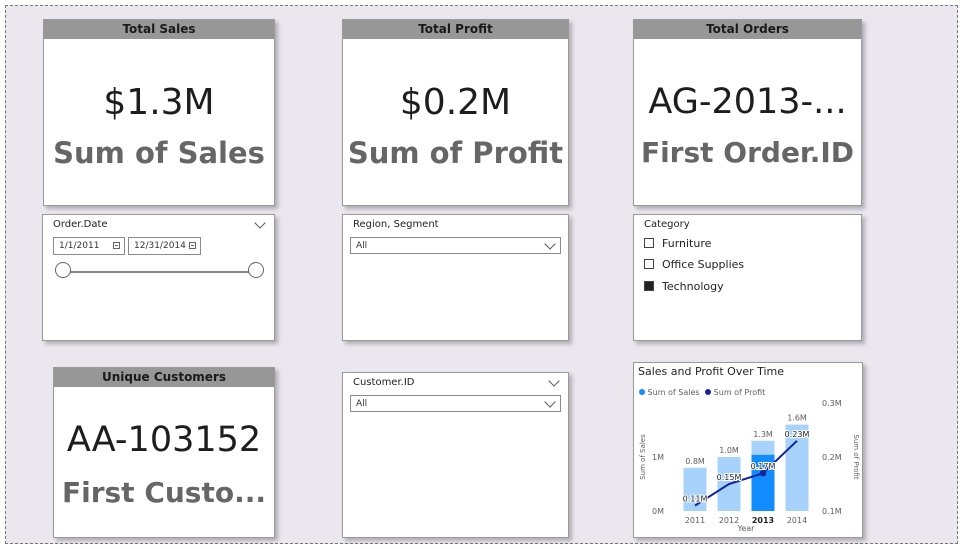  Describe the element at coordinates (695, 461) in the screenshot. I see `bar-data-label: 0.8M` at that location.